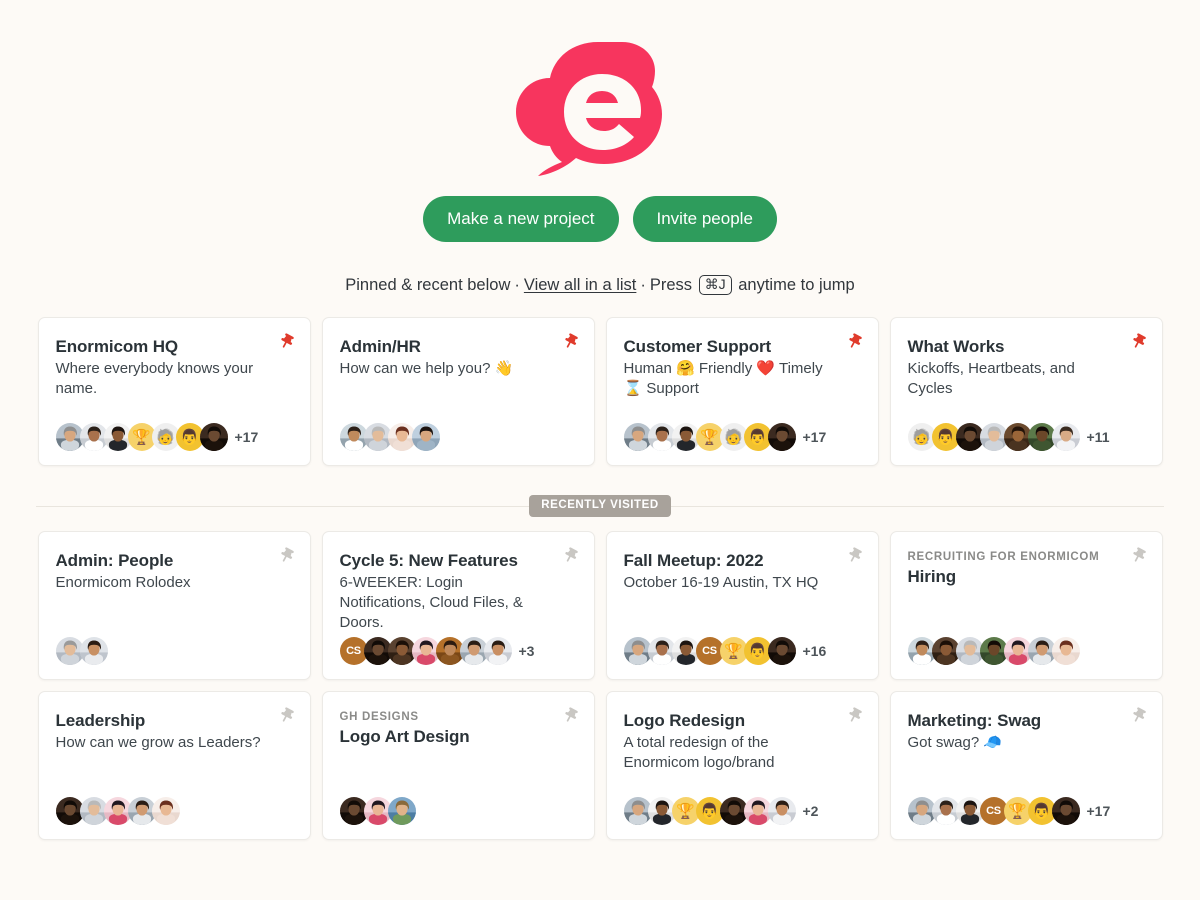 The width and height of the screenshot is (1200, 900). I want to click on primary-actions: Make a new project Invite people, so click(600, 219).